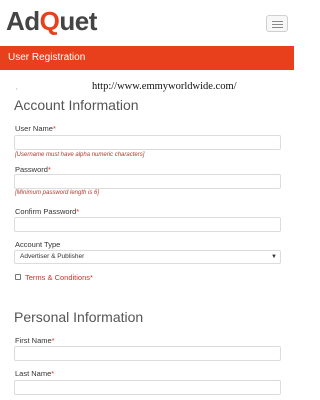  I want to click on personal-information-heading: Personal Information, so click(79, 317).